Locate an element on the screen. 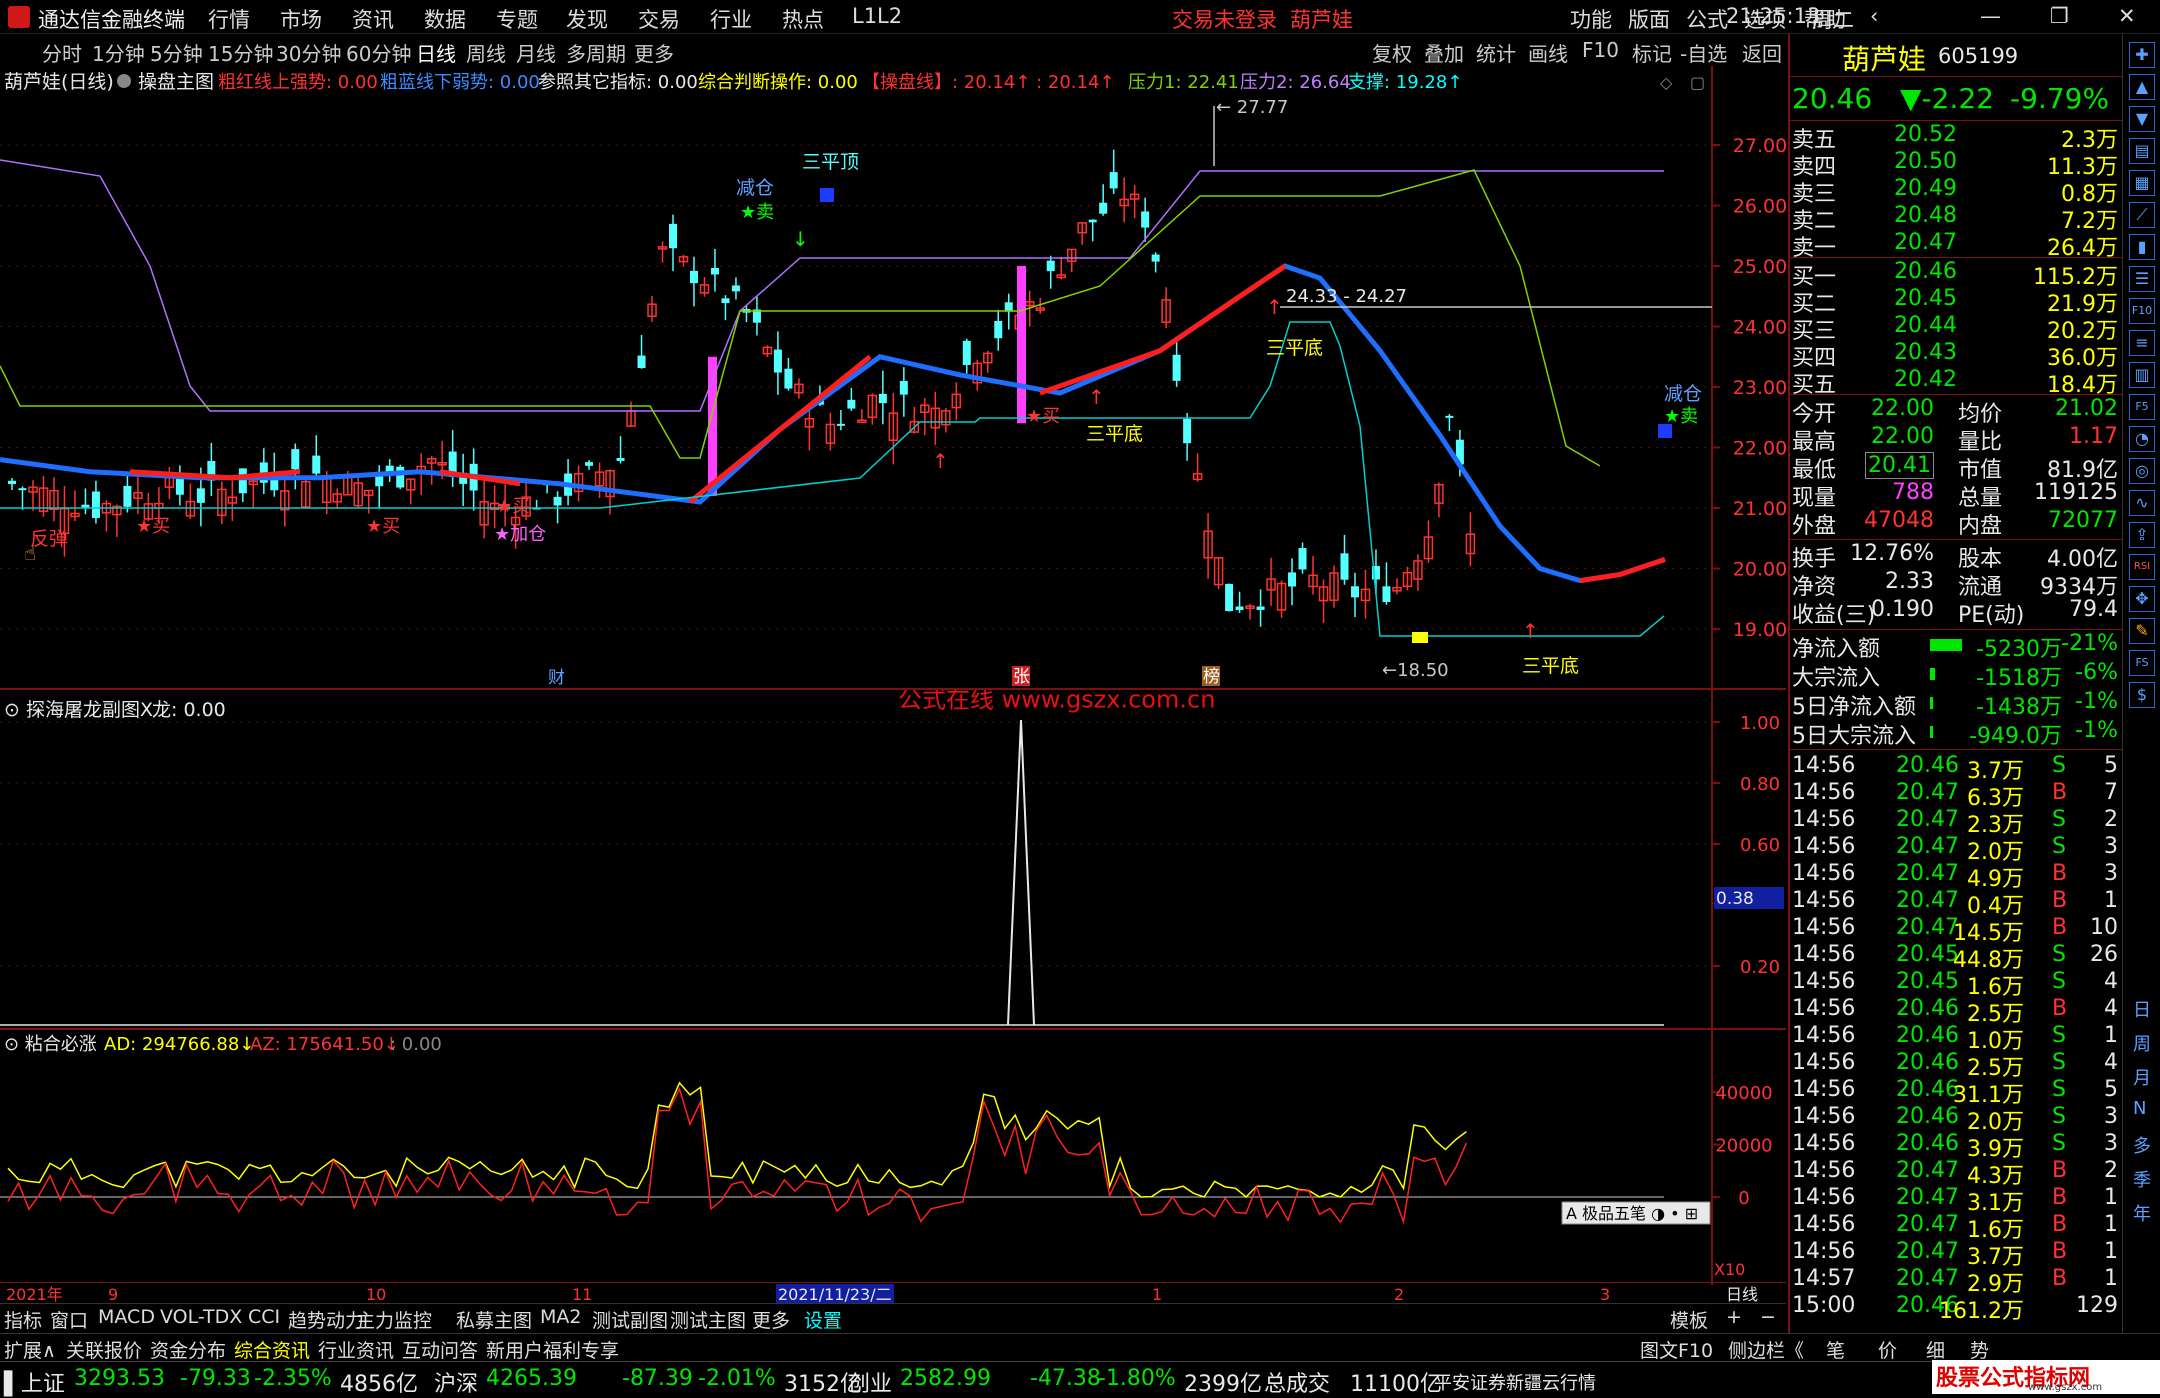 This screenshot has width=2160, height=1398. extension-right-0: 图文F10 is located at coordinates (1676, 1349).